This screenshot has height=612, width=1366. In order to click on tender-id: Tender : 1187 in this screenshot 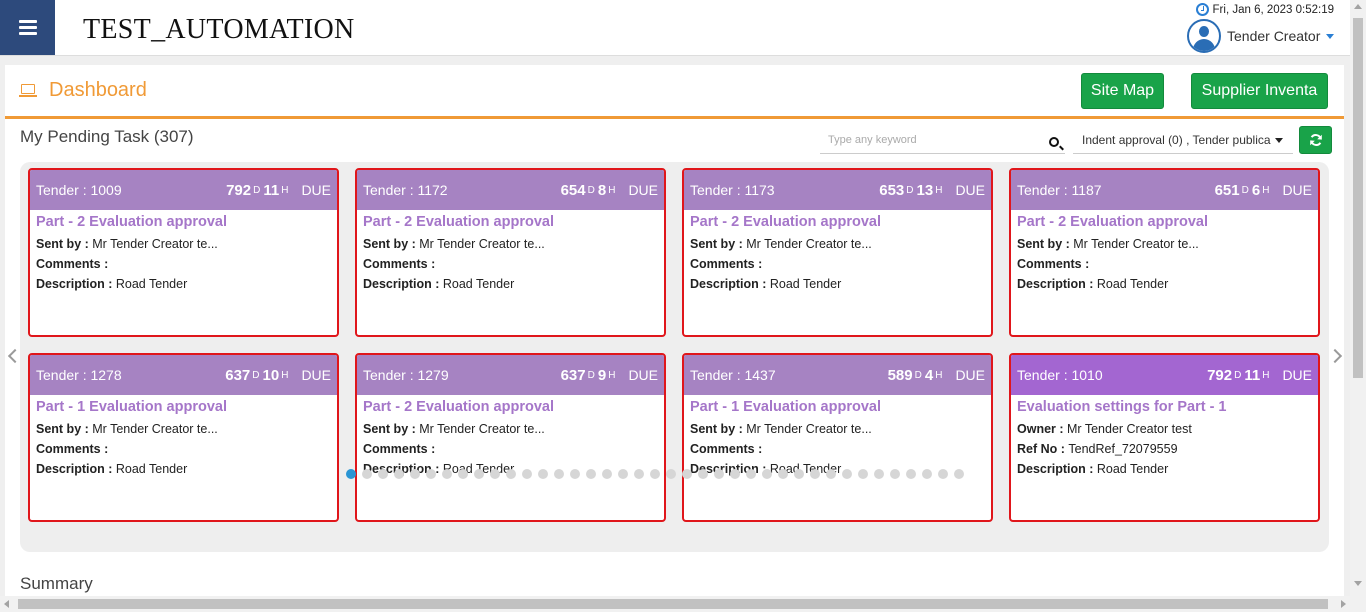, I will do `click(1059, 190)`.